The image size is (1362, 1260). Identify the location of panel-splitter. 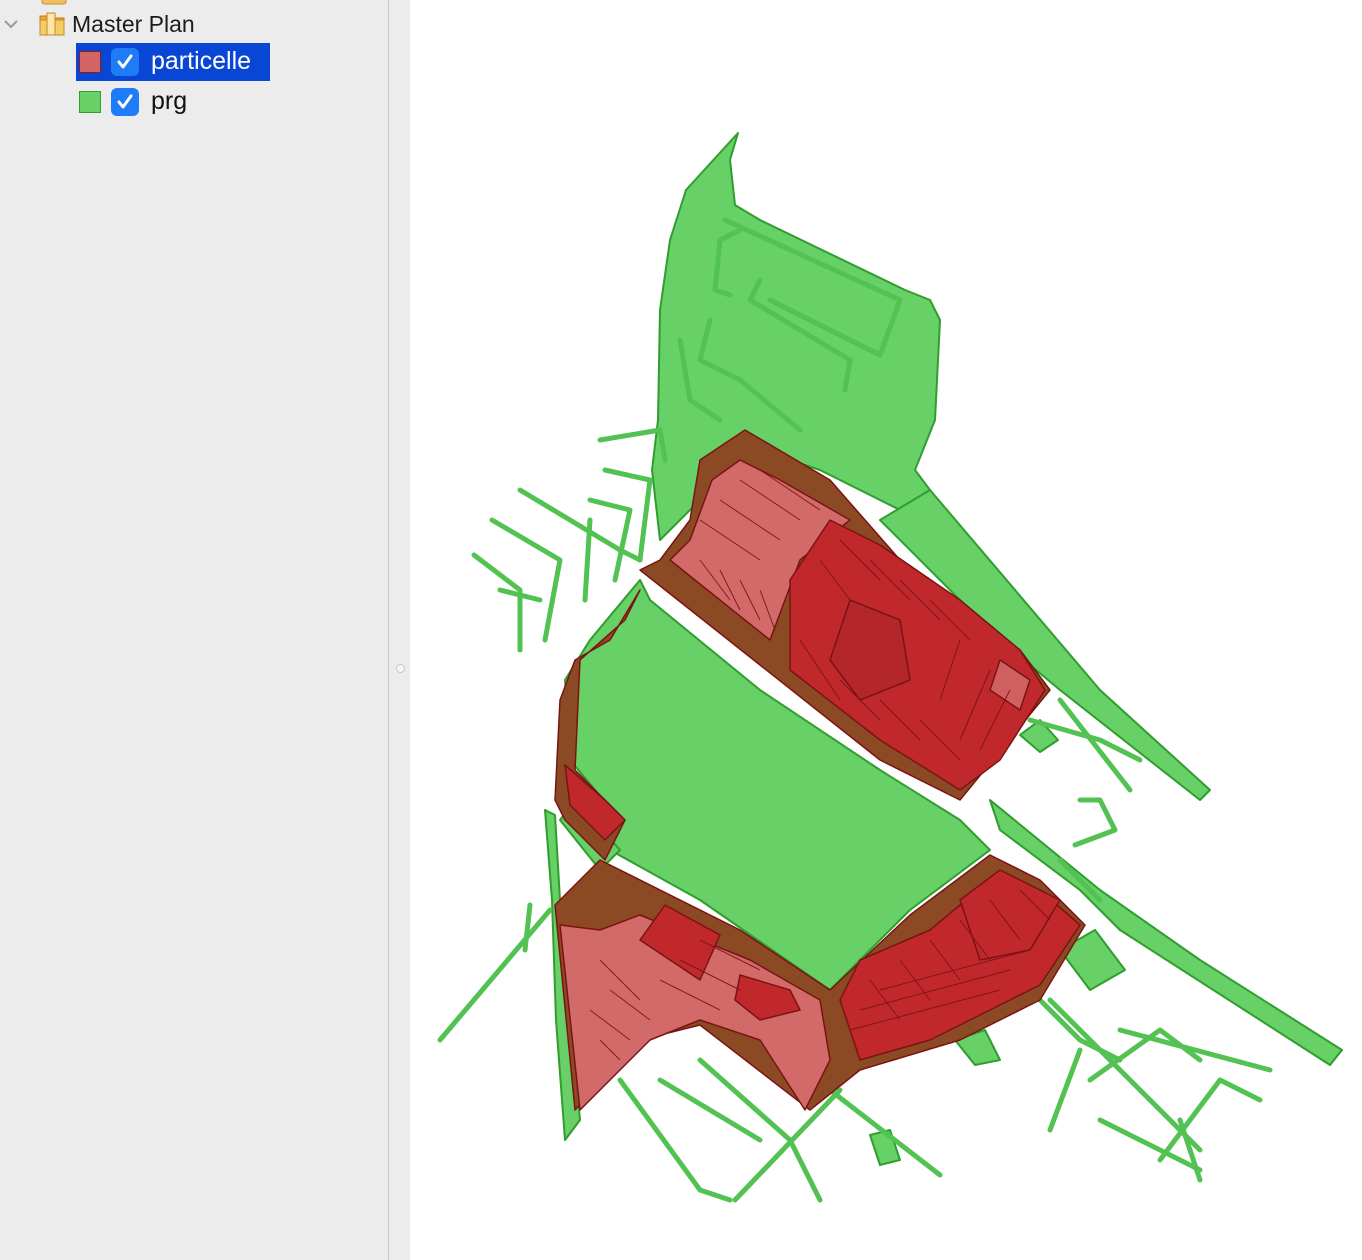
(399, 630).